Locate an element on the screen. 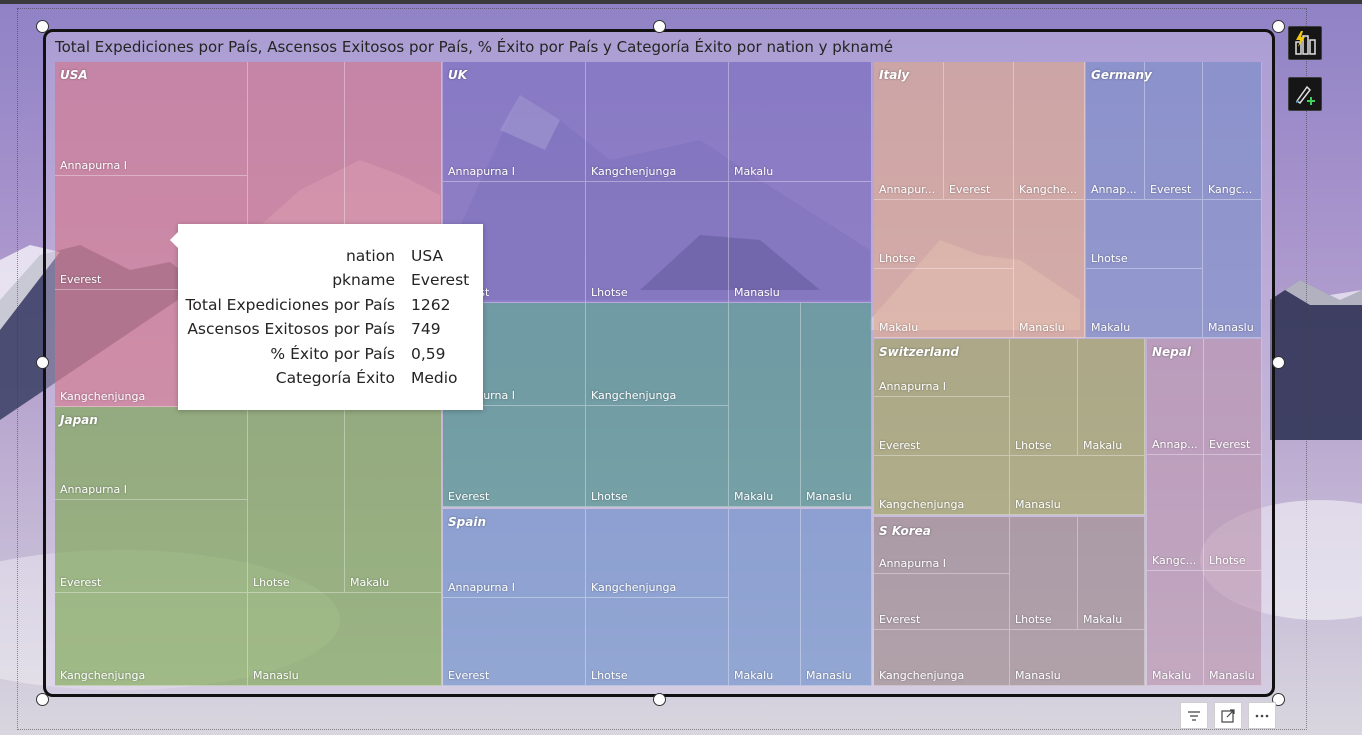  treemap-cell-japan-manaslu: Manaslu is located at coordinates (345, 639).